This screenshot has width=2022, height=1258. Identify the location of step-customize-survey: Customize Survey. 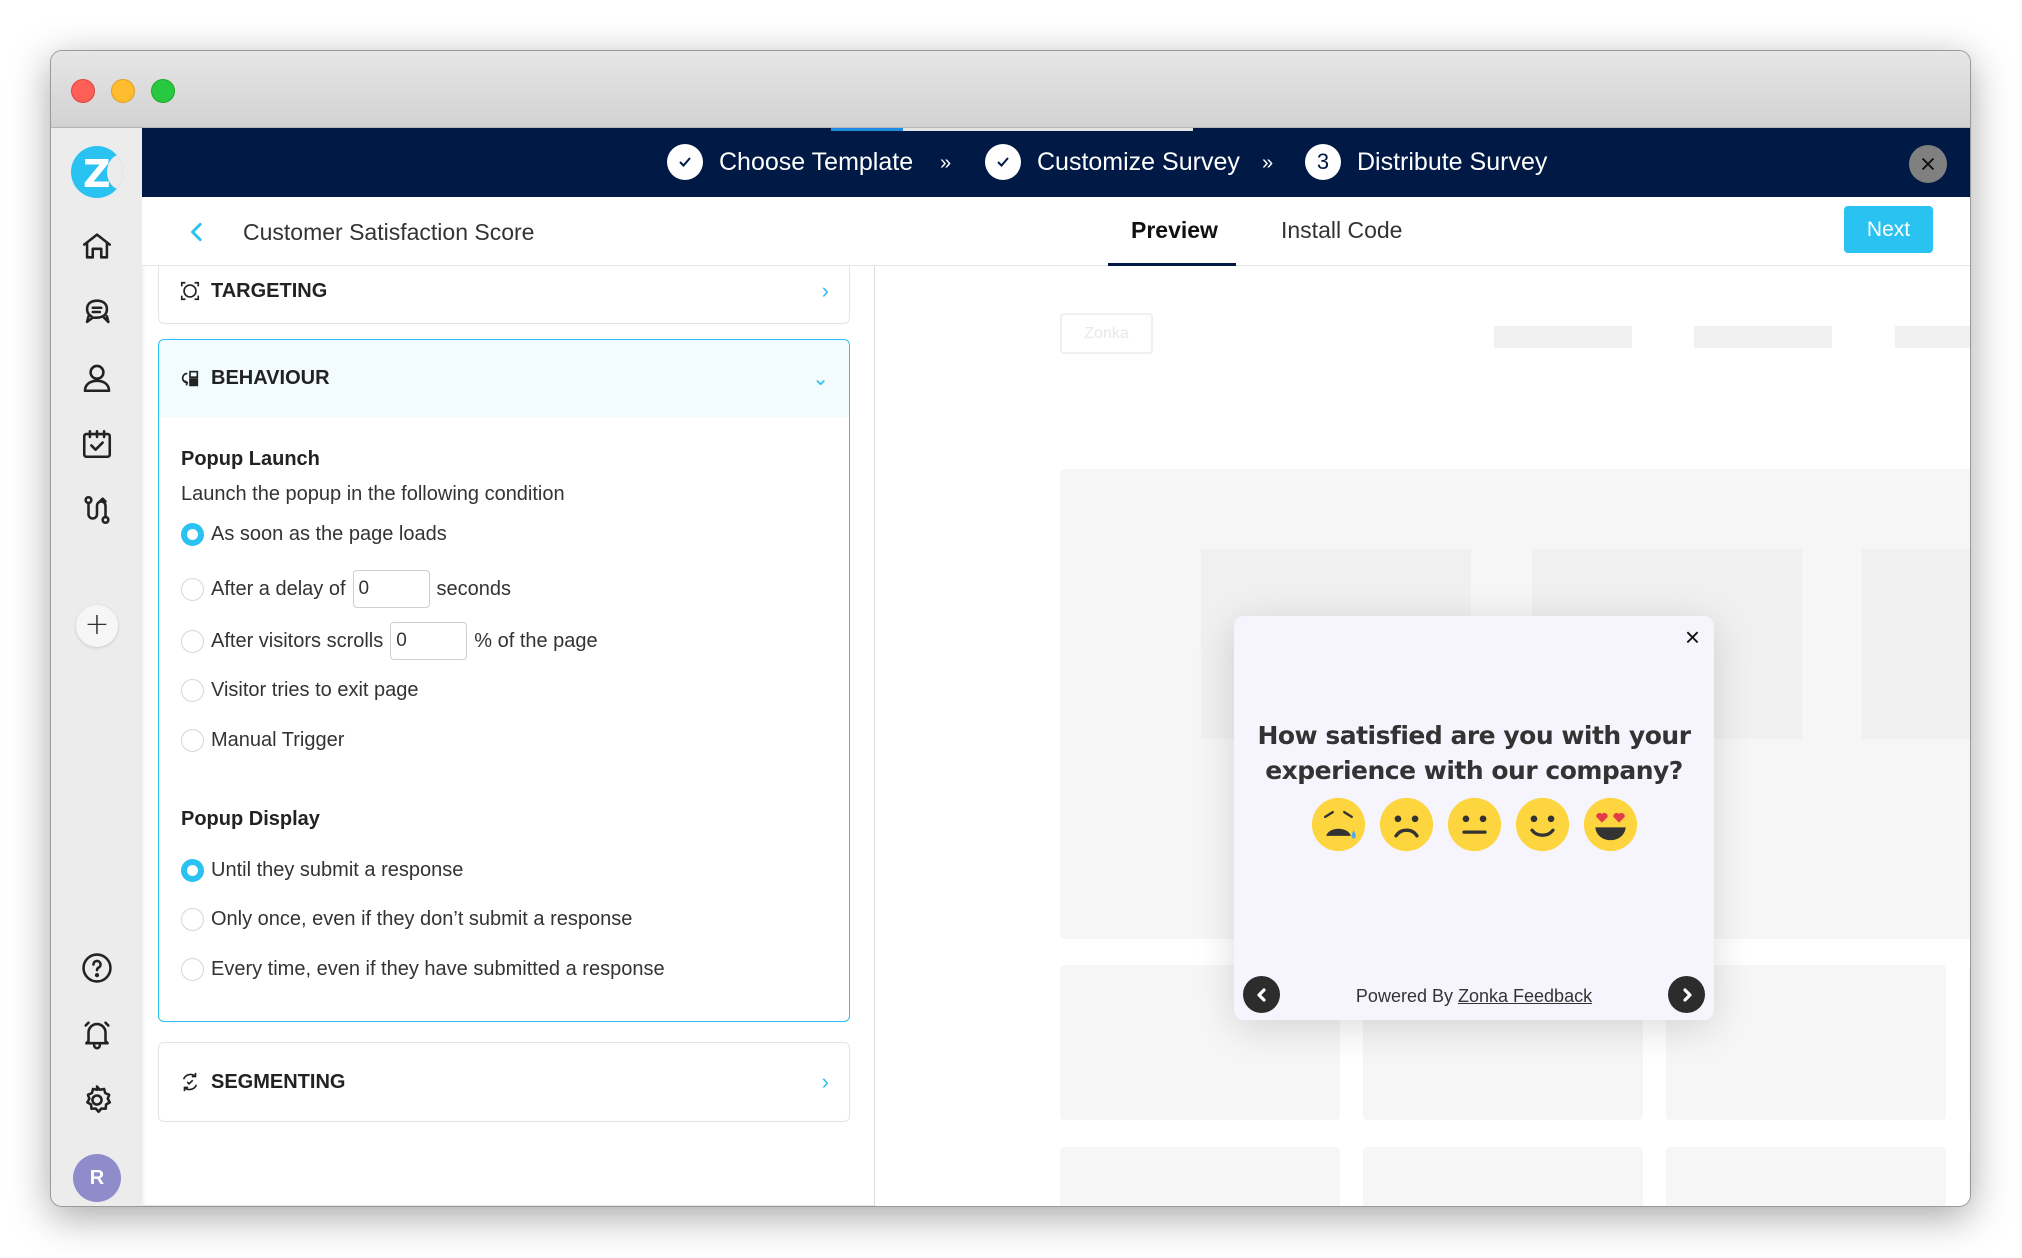
(1112, 162).